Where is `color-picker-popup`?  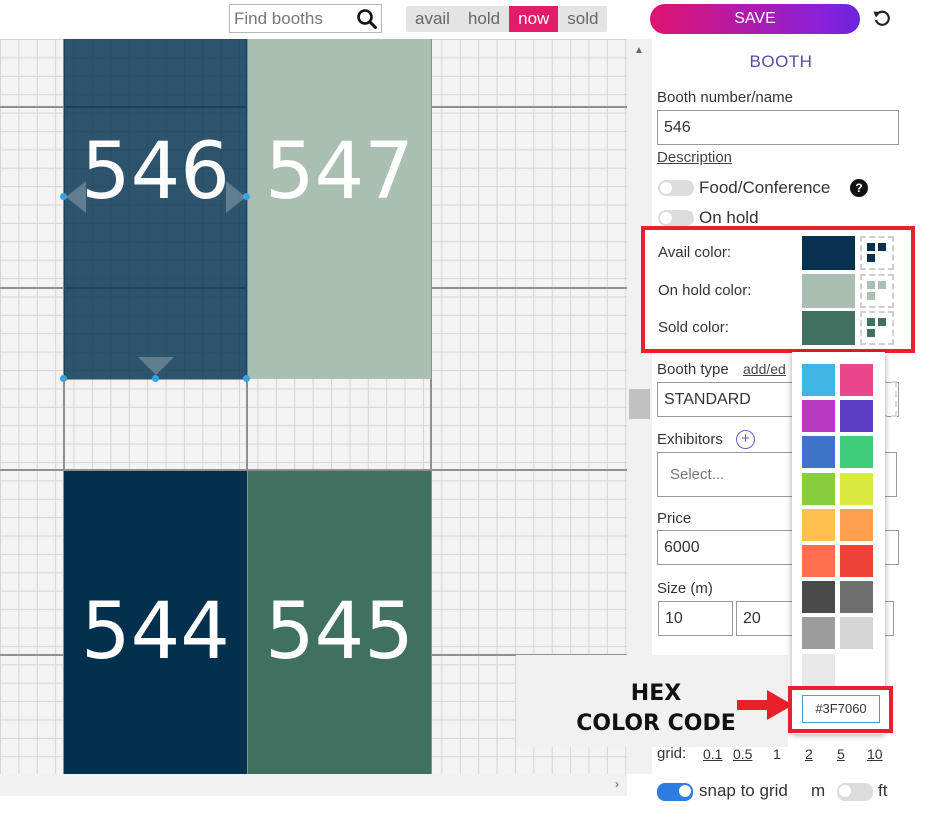 color-picker-popup is located at coordinates (838, 543).